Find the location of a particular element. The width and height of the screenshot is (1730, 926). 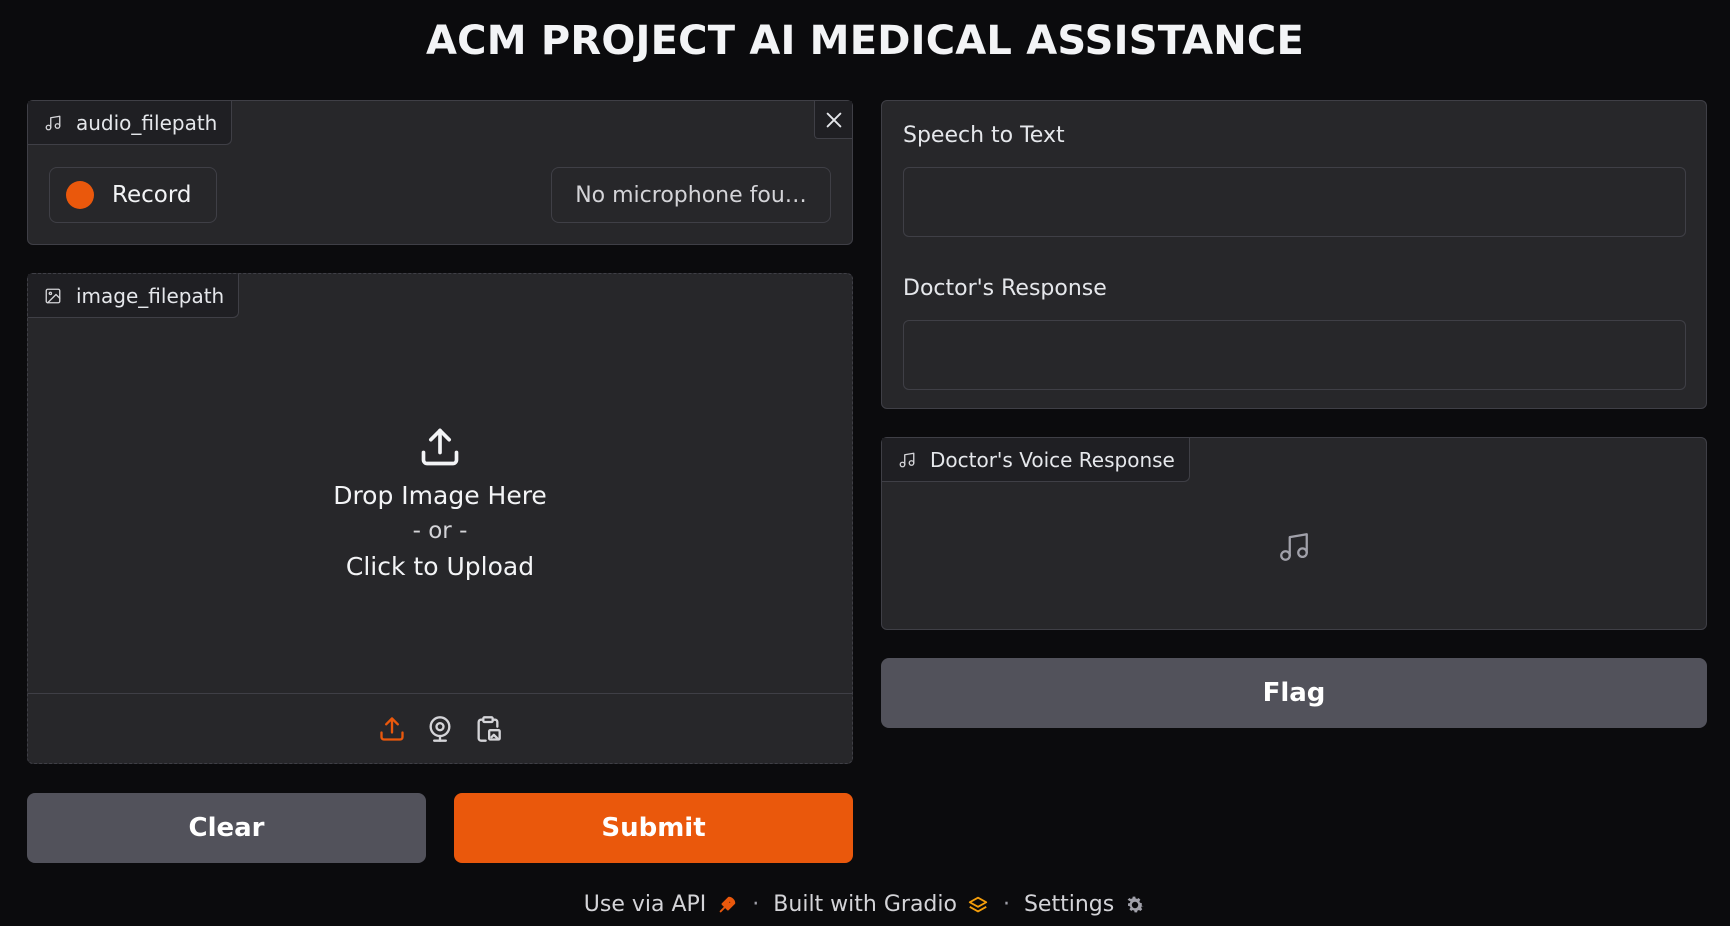

settings-label: Settings is located at coordinates (1069, 904).